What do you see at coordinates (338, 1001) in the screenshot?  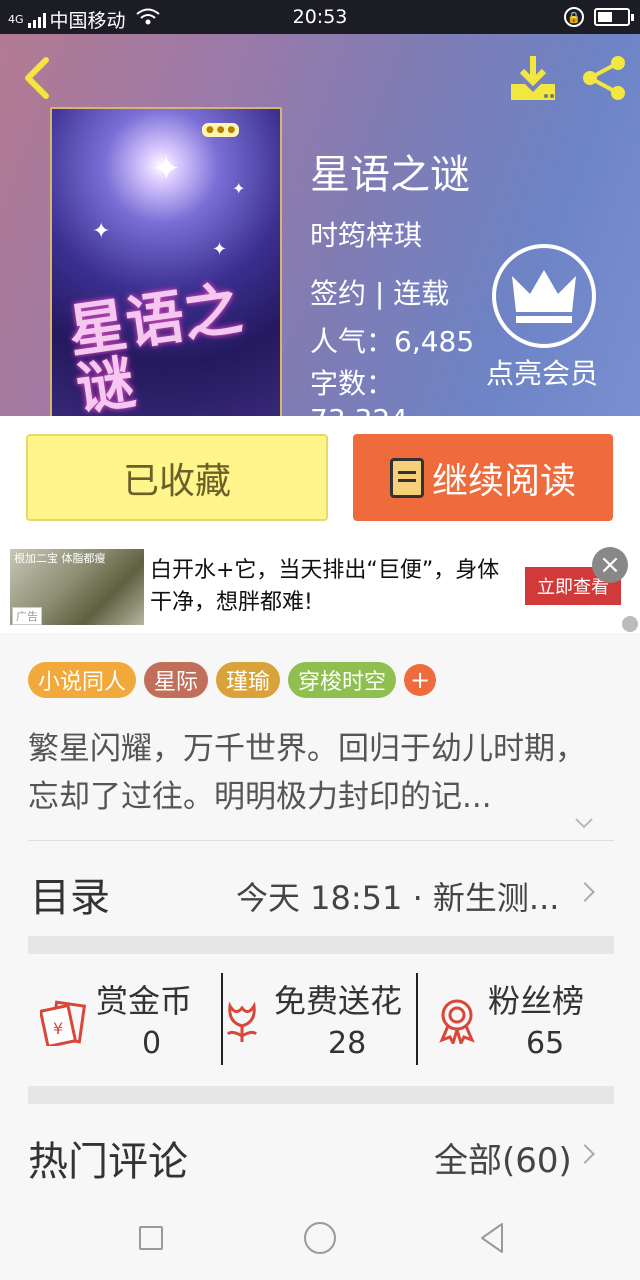 I see `free-flowers-label: 免费送花` at bounding box center [338, 1001].